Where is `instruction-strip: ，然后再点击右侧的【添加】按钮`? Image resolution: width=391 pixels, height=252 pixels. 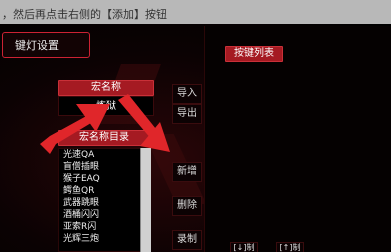
instruction-strip: ，然后再点击右侧的【添加】按钮 is located at coordinates (195, 12).